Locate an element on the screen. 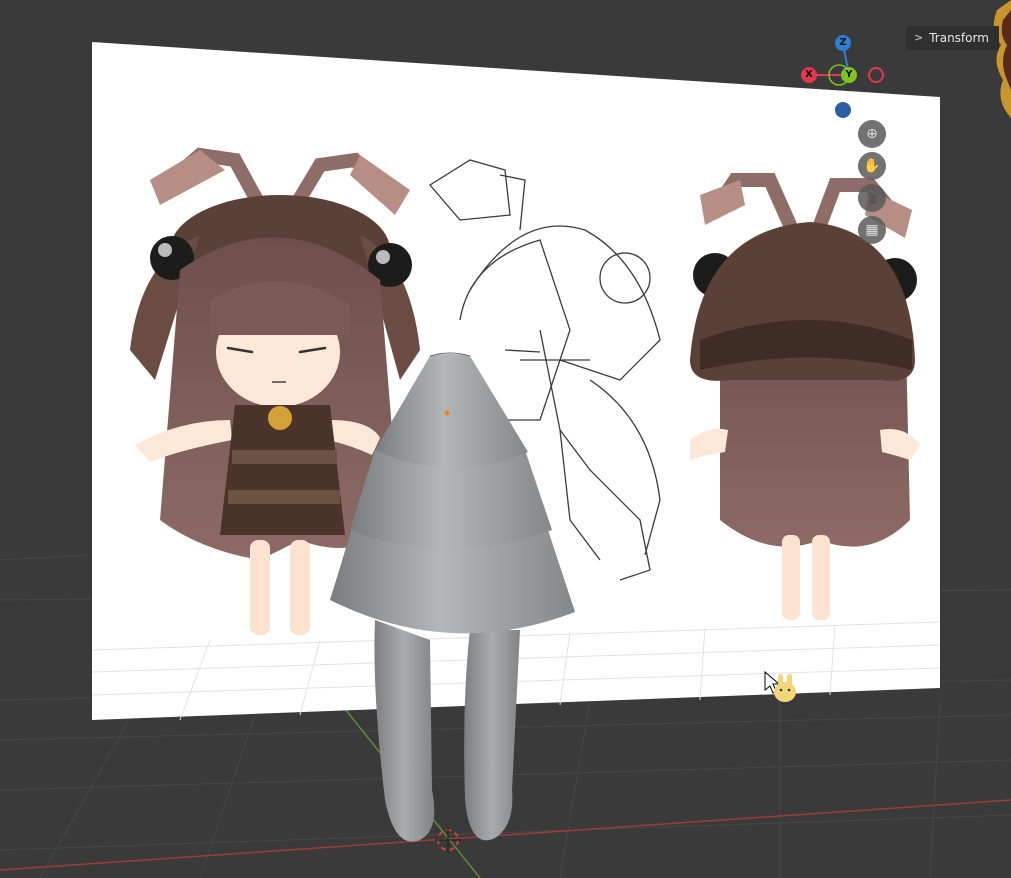  navigation-gizmo: Z X Y is located at coordinates (845, 75).